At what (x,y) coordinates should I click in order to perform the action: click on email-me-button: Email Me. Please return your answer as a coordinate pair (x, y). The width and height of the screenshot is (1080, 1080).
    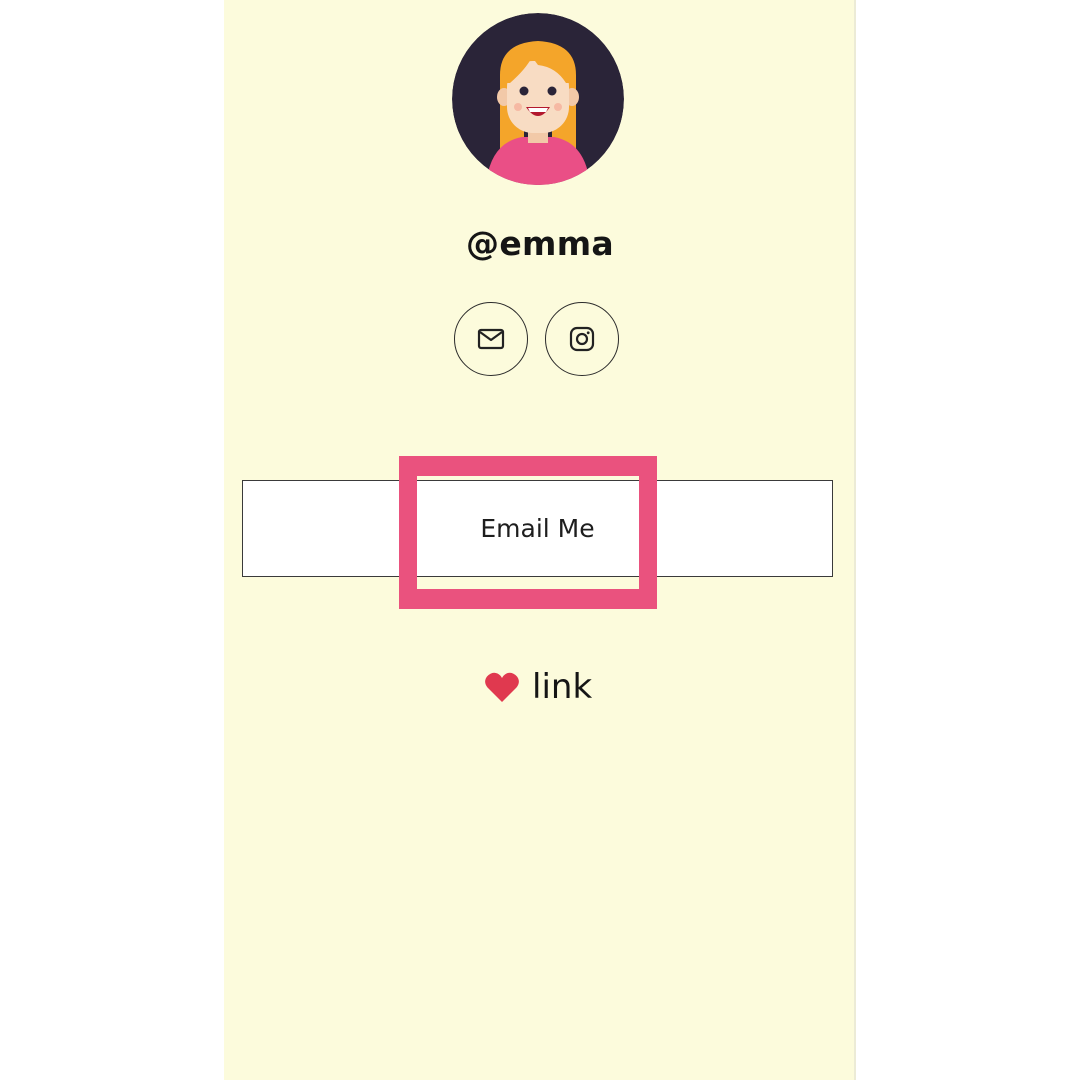
    Looking at the image, I should click on (537, 528).